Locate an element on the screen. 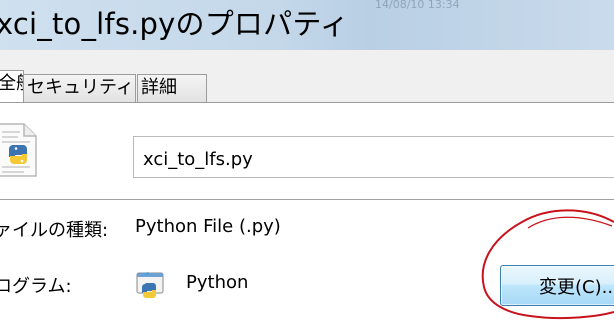 This screenshot has width=614, height=323. tab-details: 詳細 is located at coordinates (172, 88).